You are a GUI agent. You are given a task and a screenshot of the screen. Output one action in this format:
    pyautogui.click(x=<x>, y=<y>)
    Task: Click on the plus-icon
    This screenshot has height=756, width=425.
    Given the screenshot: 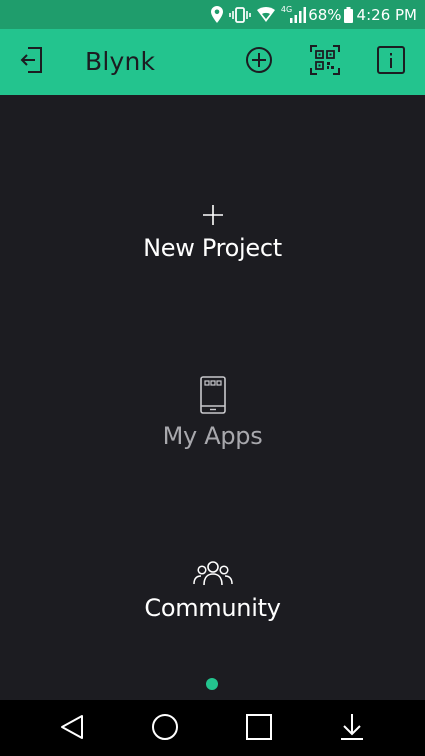 What is the action you would take?
    pyautogui.click(x=213, y=217)
    